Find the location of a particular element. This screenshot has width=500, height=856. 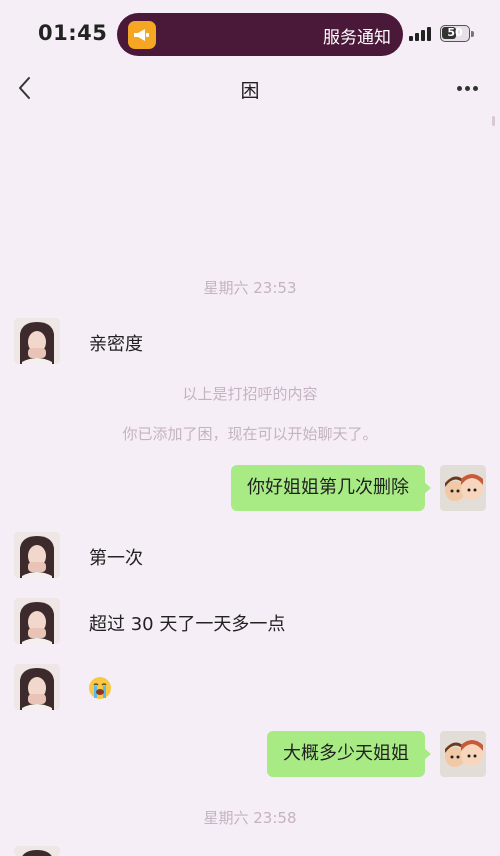

status-bar: 01:45 服务通知 50 is located at coordinates (250, 31).